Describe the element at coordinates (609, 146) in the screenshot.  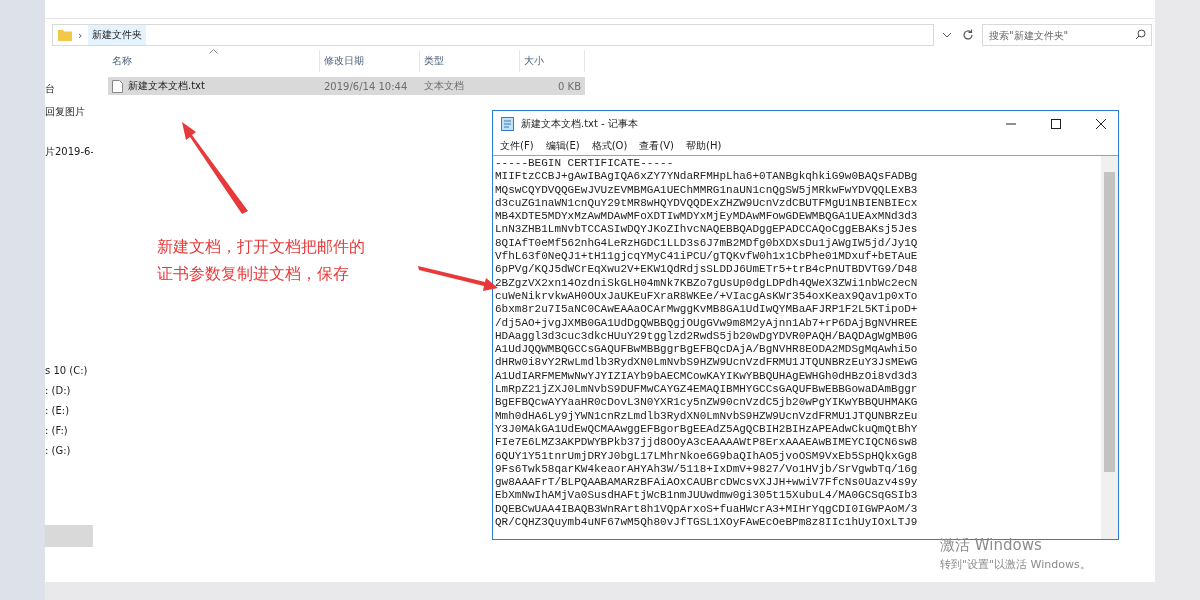
I see `menu-item: 格式(O)` at that location.